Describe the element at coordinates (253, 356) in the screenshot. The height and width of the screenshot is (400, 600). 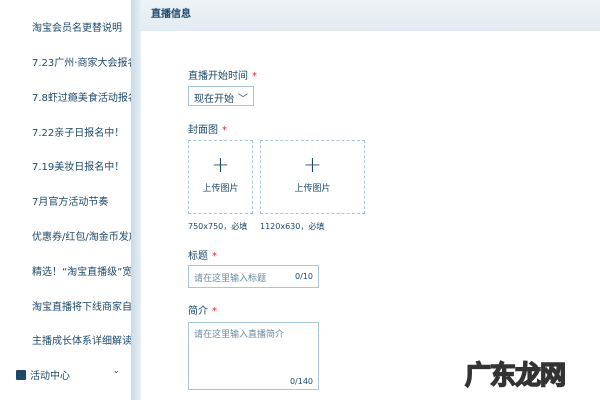
I see `intro-textarea: 请在这里输入直播简介 0/140` at that location.